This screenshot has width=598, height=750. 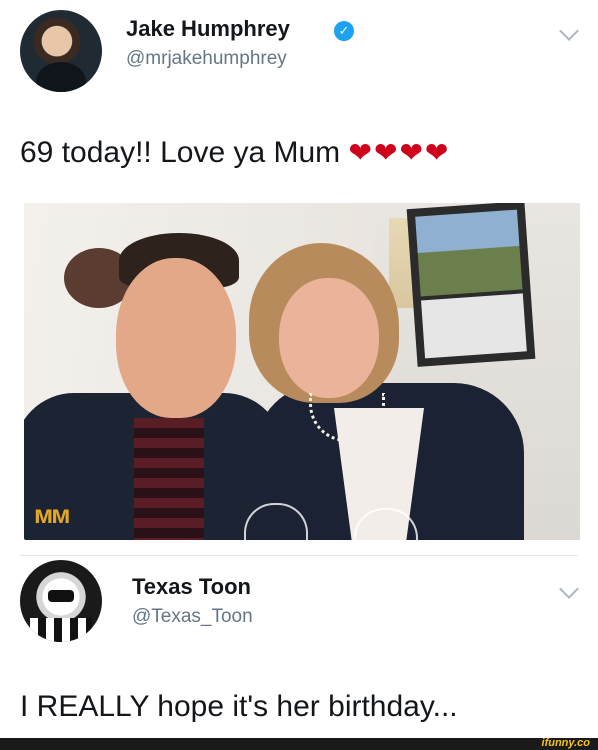 I want to click on photo-man-shirt, so click(x=169, y=479).